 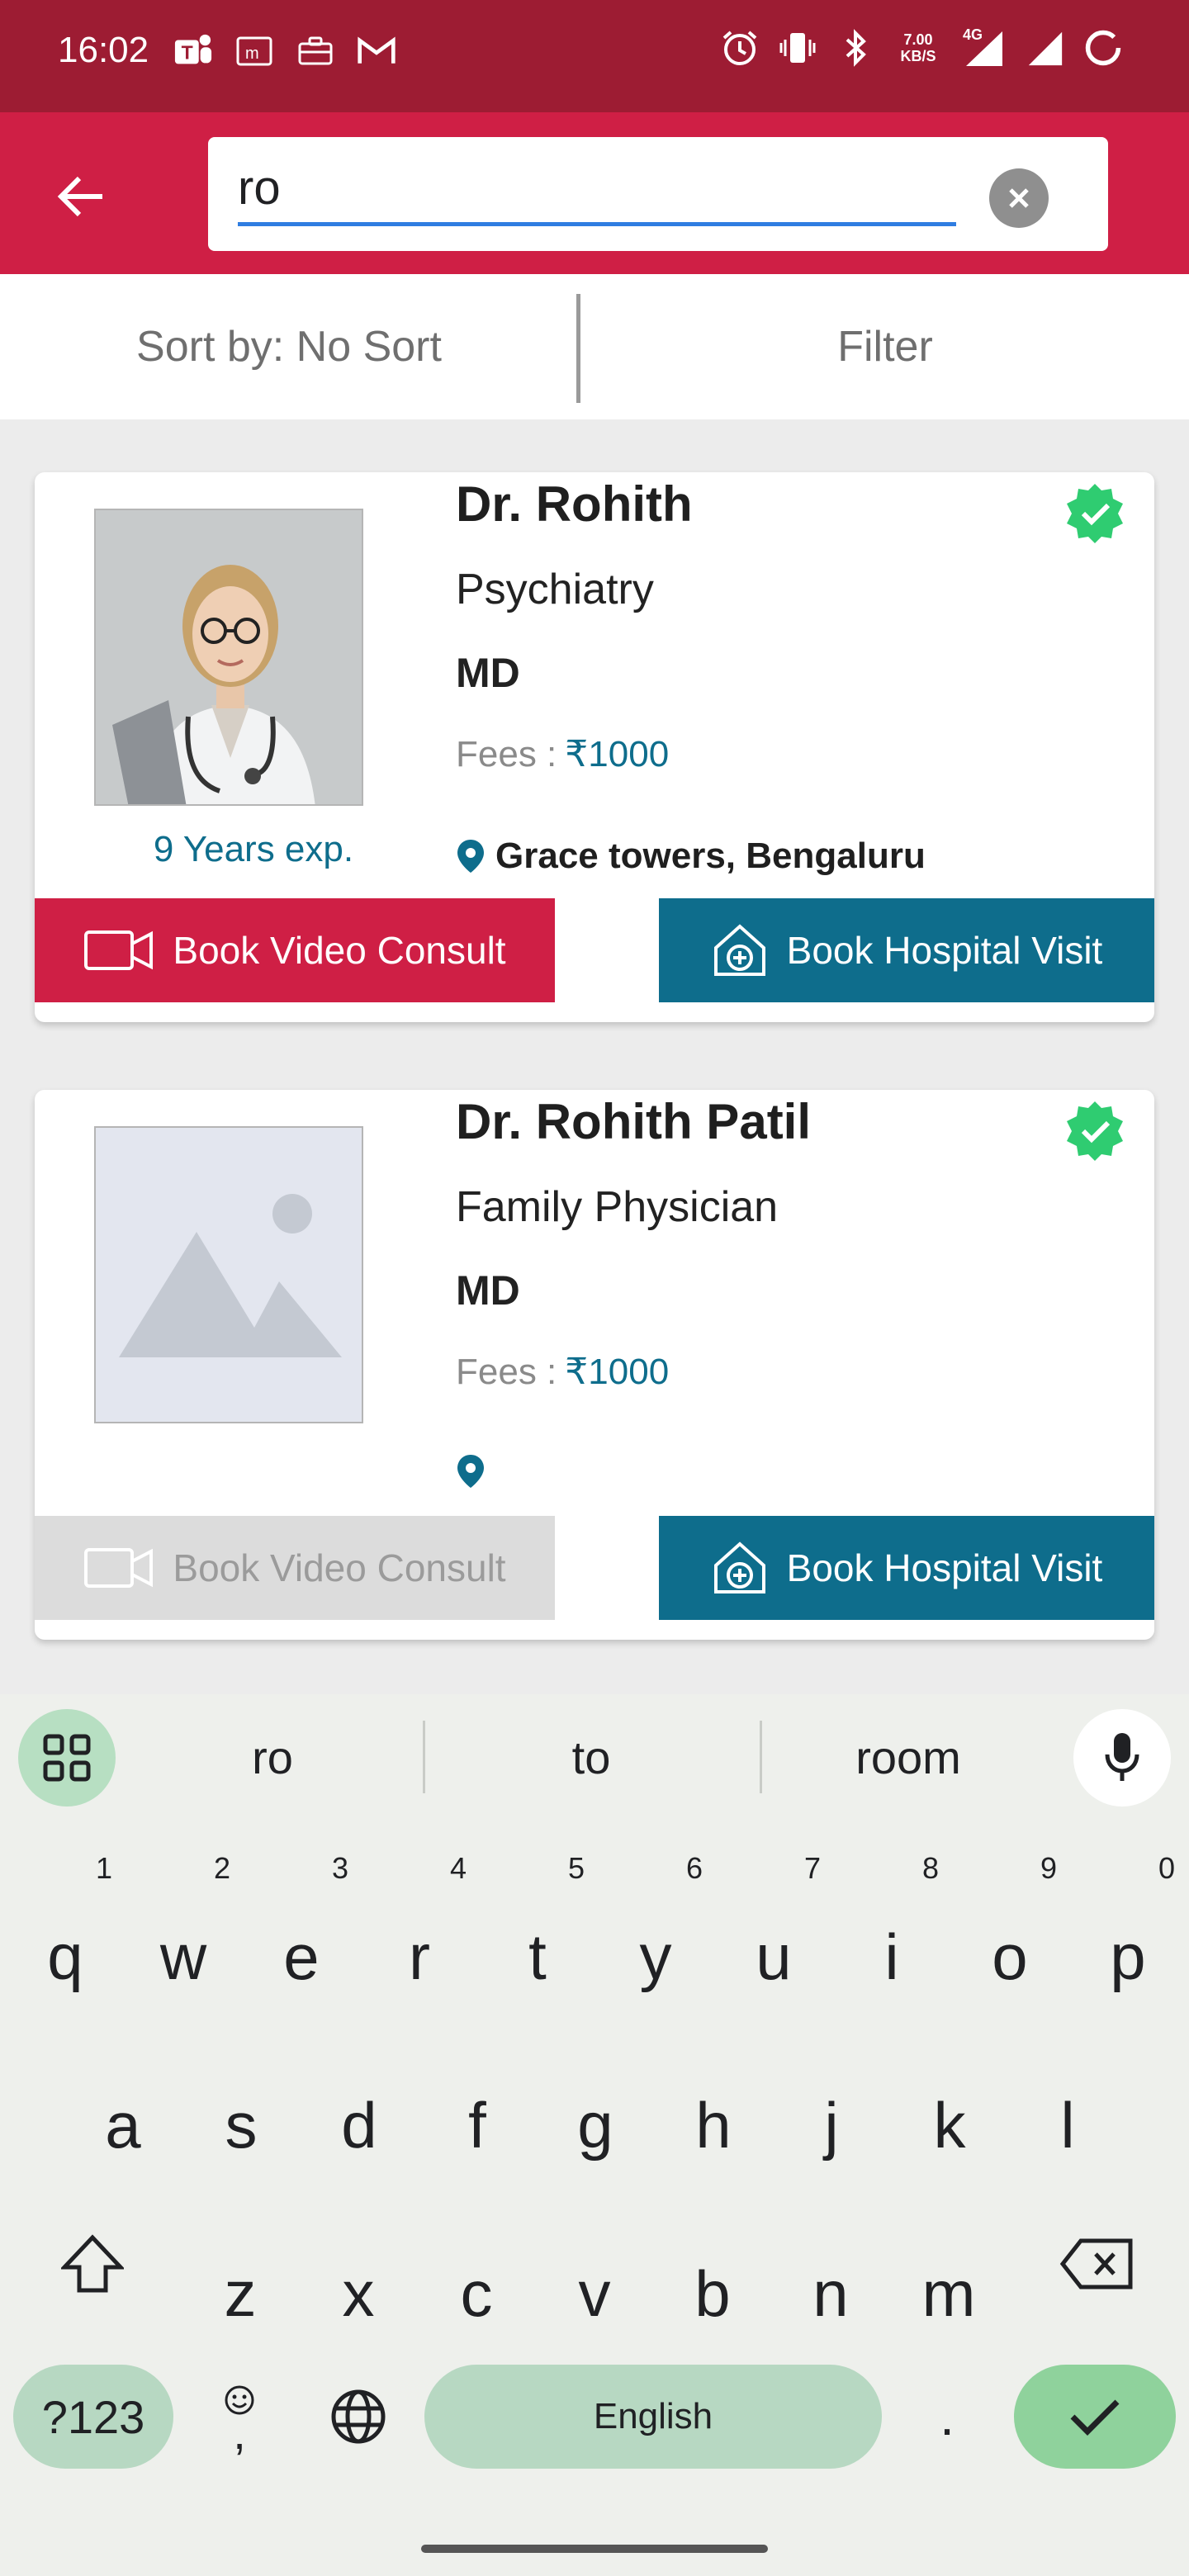 I want to click on shift-arrow-icon, so click(x=92, y=2263).